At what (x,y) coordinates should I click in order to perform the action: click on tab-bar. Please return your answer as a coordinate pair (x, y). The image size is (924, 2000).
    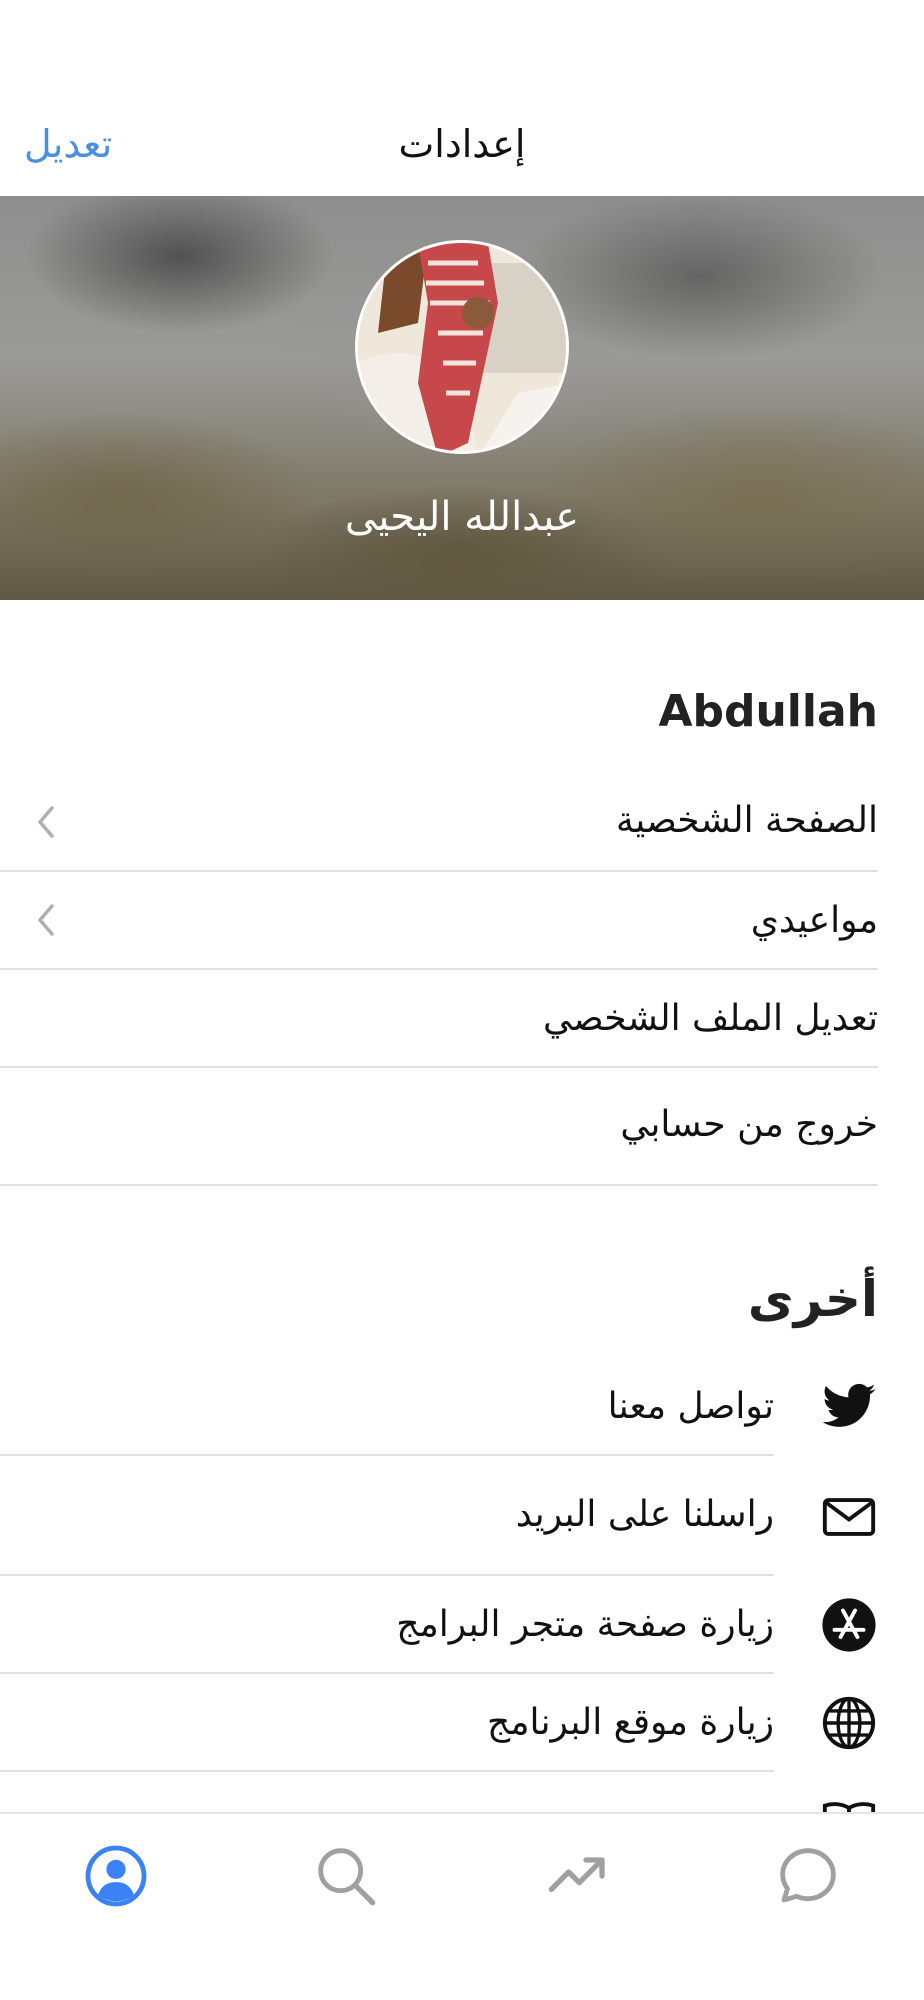
    Looking at the image, I should click on (462, 1906).